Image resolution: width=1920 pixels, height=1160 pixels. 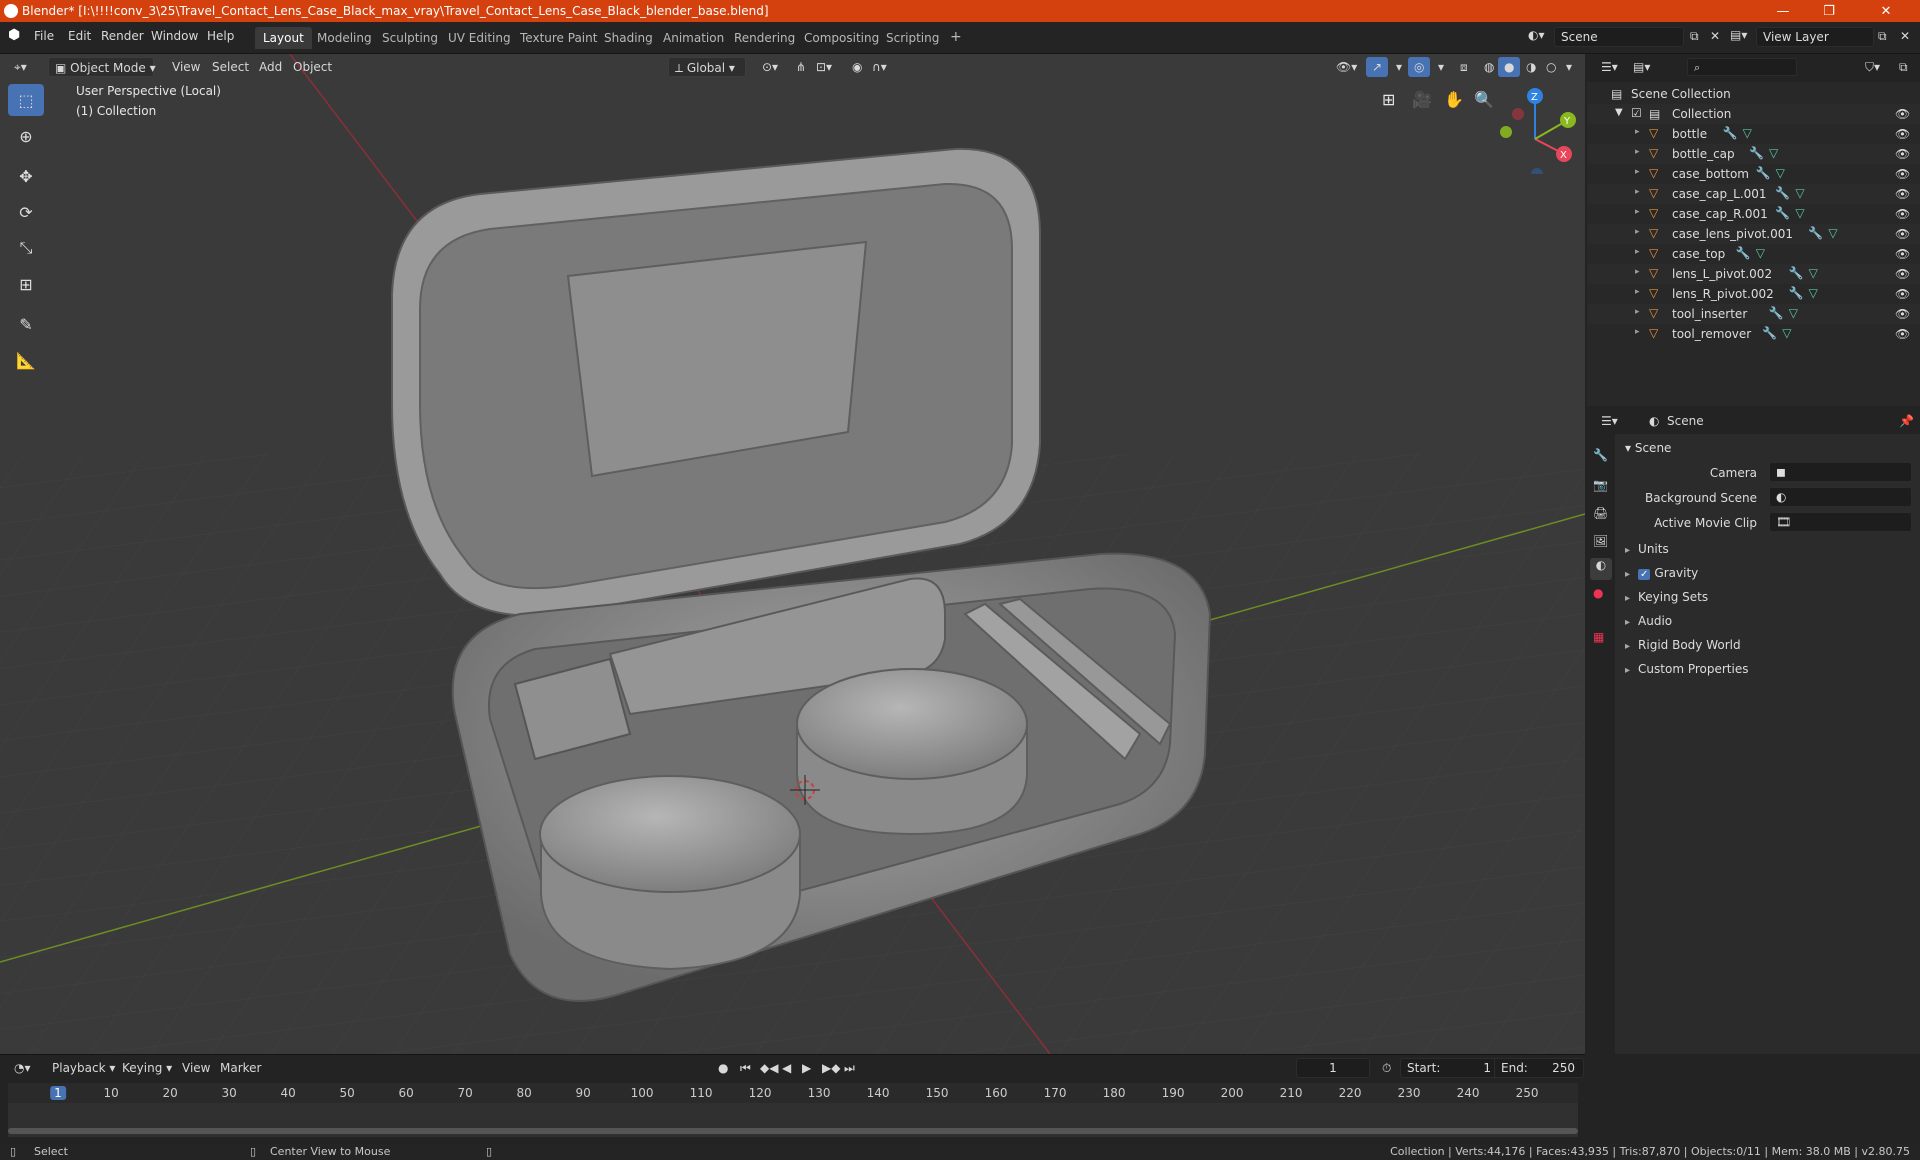 I want to click on outliner-search-input: ⌕, so click(x=1742, y=67).